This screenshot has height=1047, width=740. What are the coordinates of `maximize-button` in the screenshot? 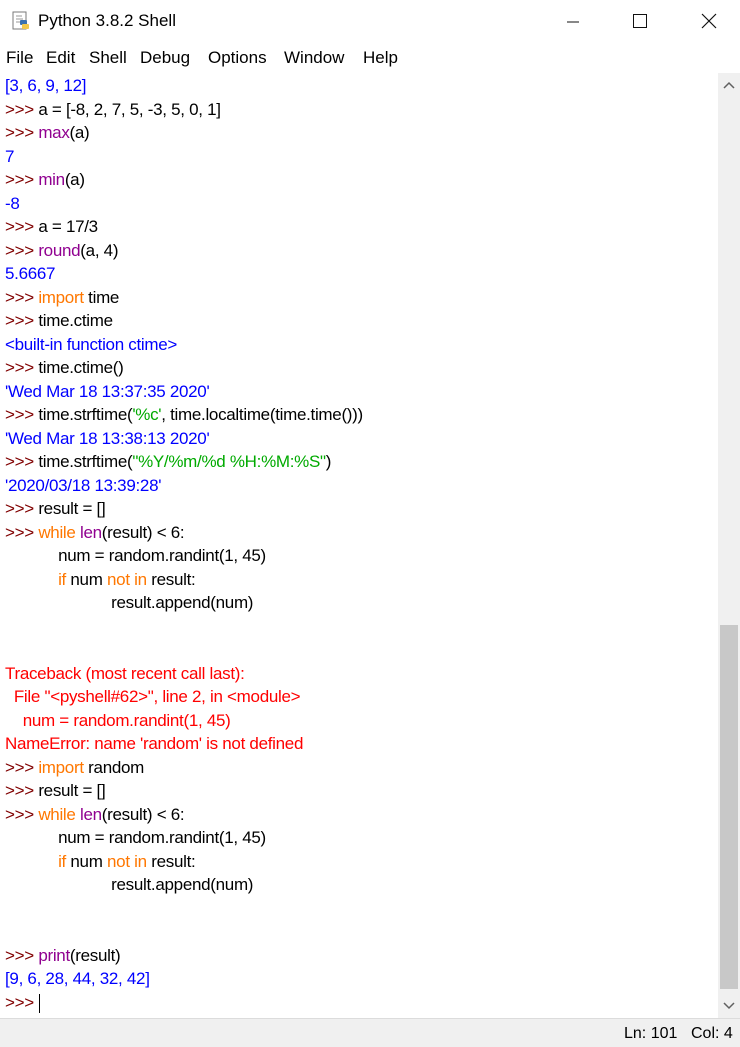 It's located at (640, 21).